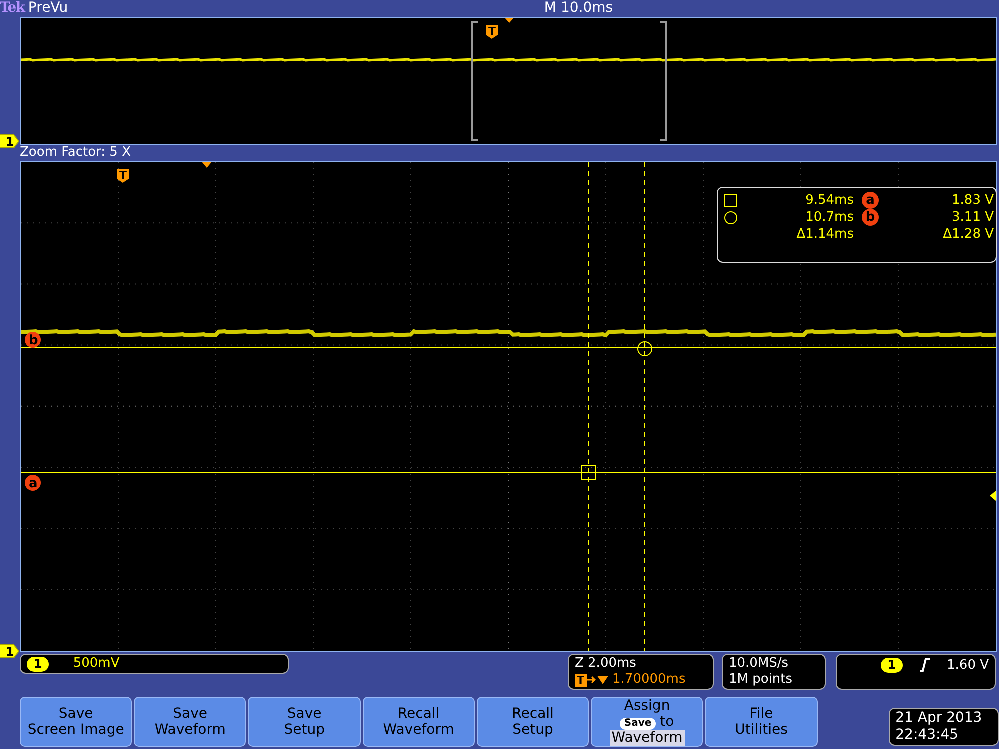  What do you see at coordinates (940, 718) in the screenshot?
I see `date-label: 21 Apr 2013` at bounding box center [940, 718].